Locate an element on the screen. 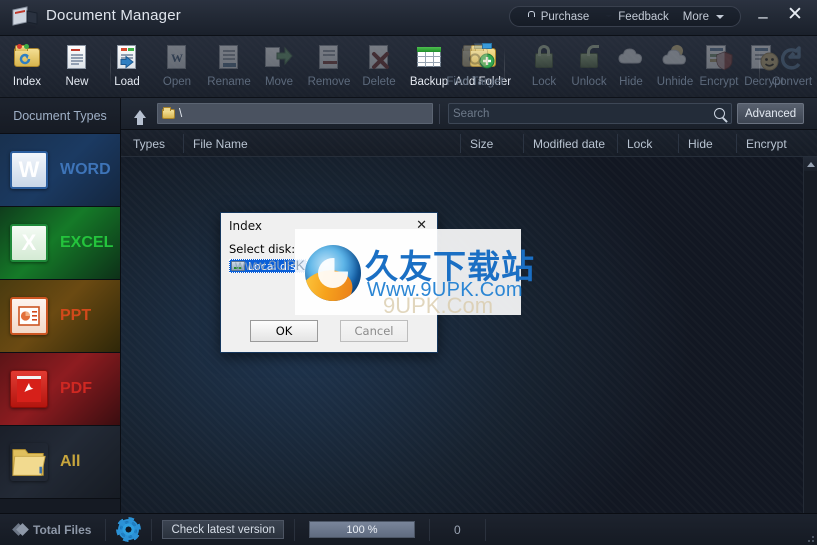  find-target-icon is located at coordinates (475, 57).